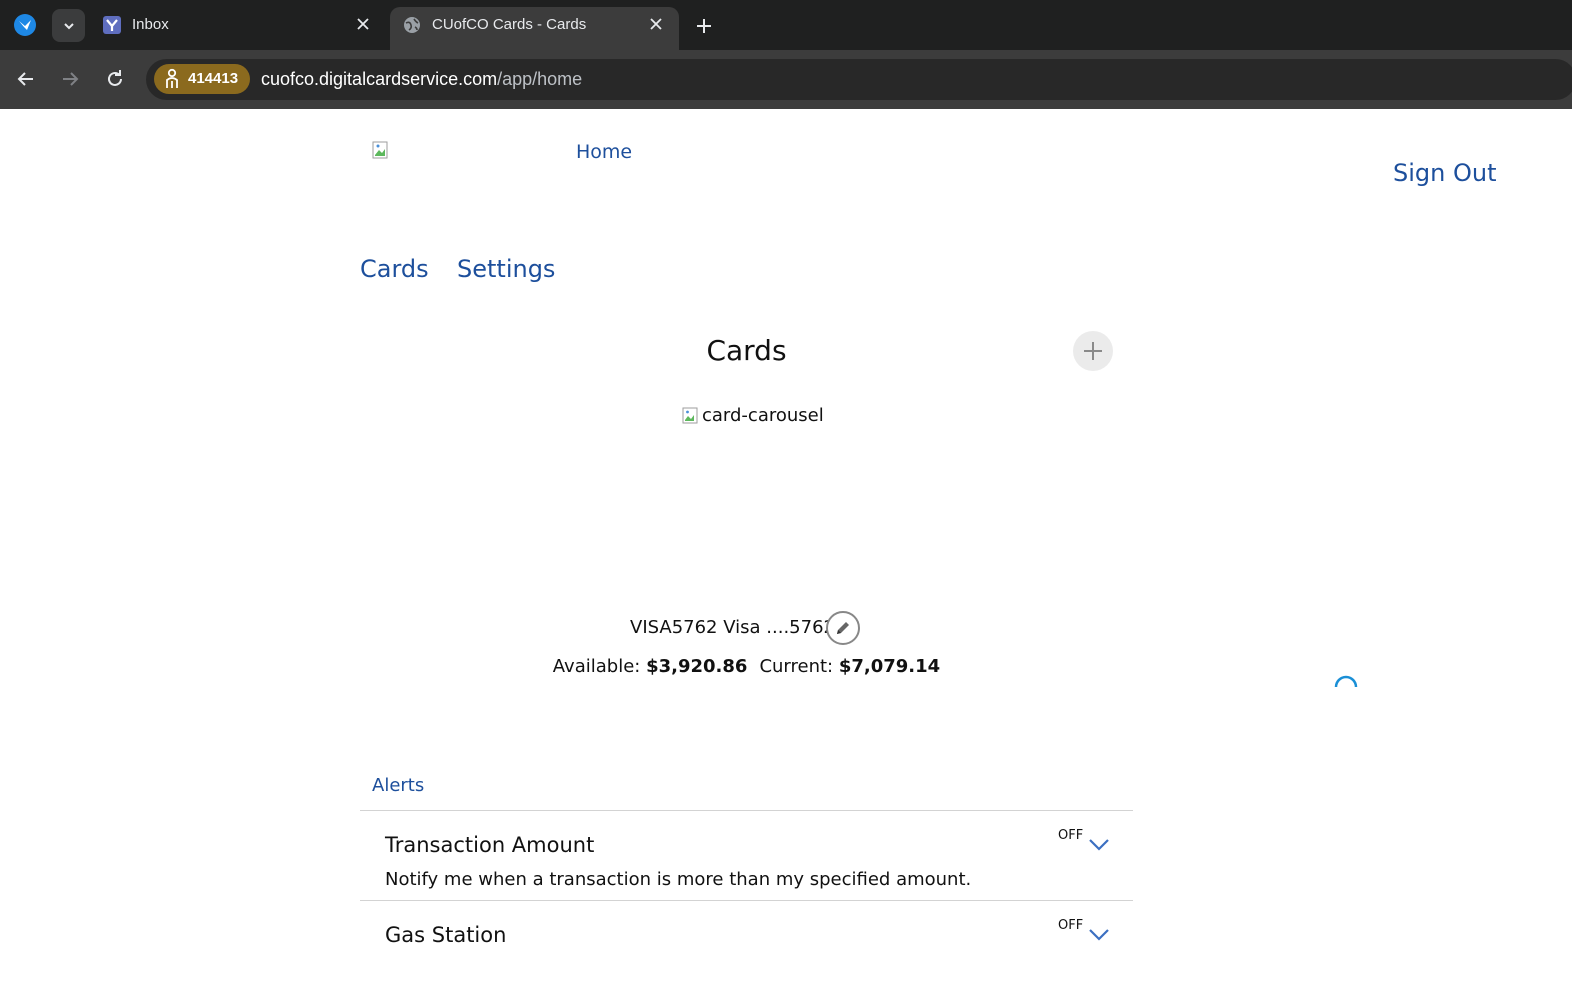 The image size is (1572, 990). I want to click on new-tab-icon, so click(704, 26).